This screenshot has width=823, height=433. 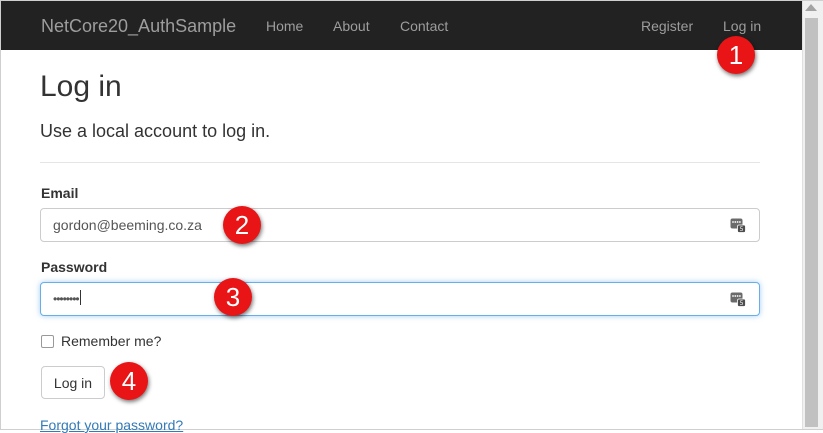 I want to click on annotation-marker-1: 1, so click(x=736, y=55).